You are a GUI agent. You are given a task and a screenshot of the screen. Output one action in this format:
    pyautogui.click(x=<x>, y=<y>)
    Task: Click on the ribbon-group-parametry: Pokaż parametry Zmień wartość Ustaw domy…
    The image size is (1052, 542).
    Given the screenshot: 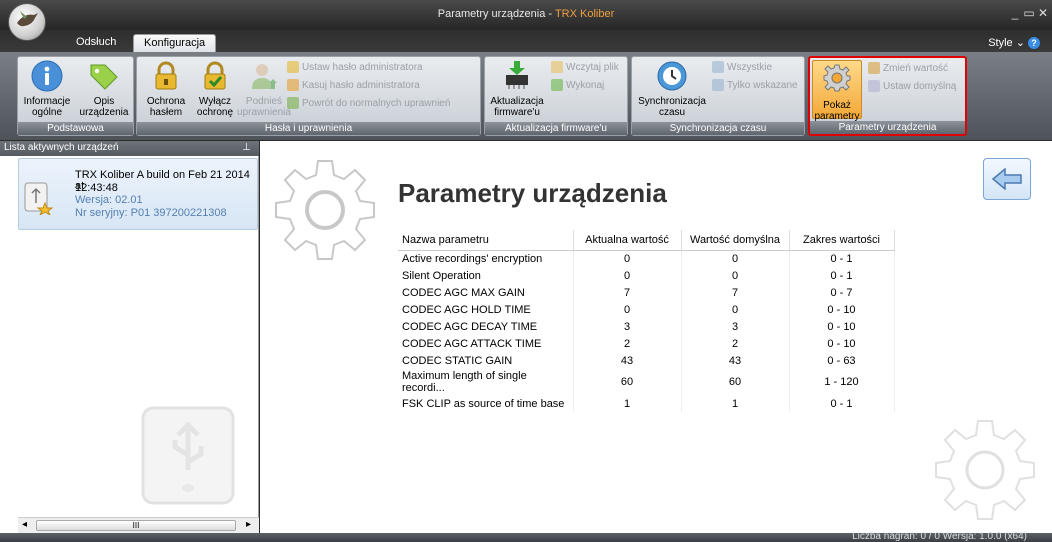 What is the action you would take?
    pyautogui.click(x=887, y=96)
    